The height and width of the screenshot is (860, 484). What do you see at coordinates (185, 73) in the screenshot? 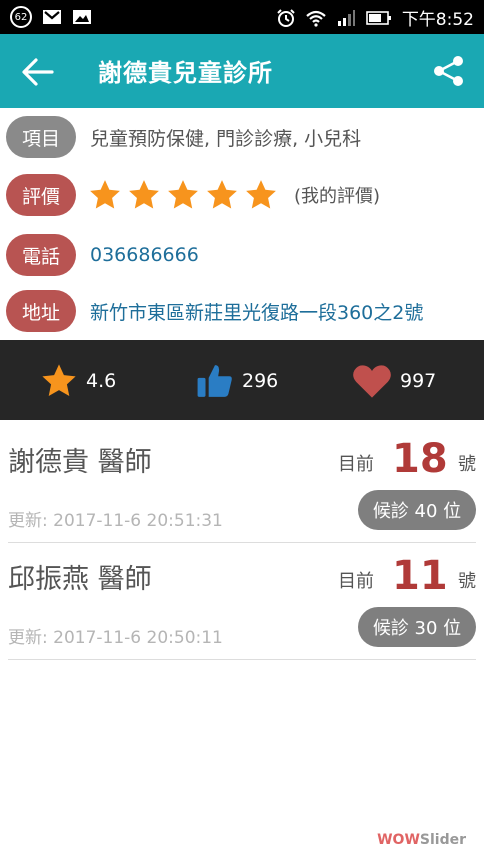
I see `page-title: 謝德貴兒童診所` at bounding box center [185, 73].